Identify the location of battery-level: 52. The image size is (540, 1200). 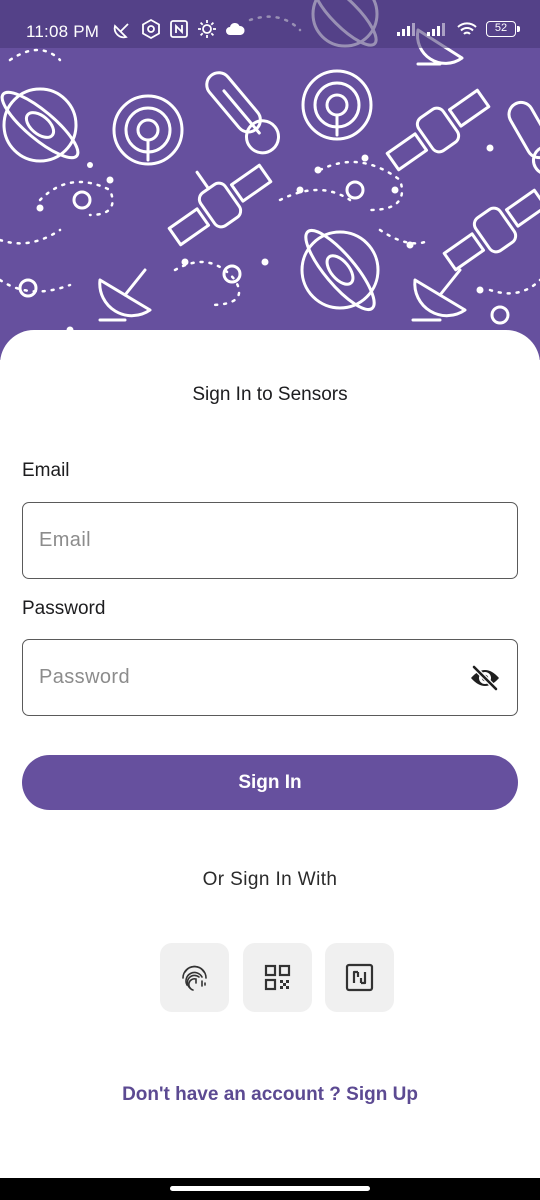
(501, 28).